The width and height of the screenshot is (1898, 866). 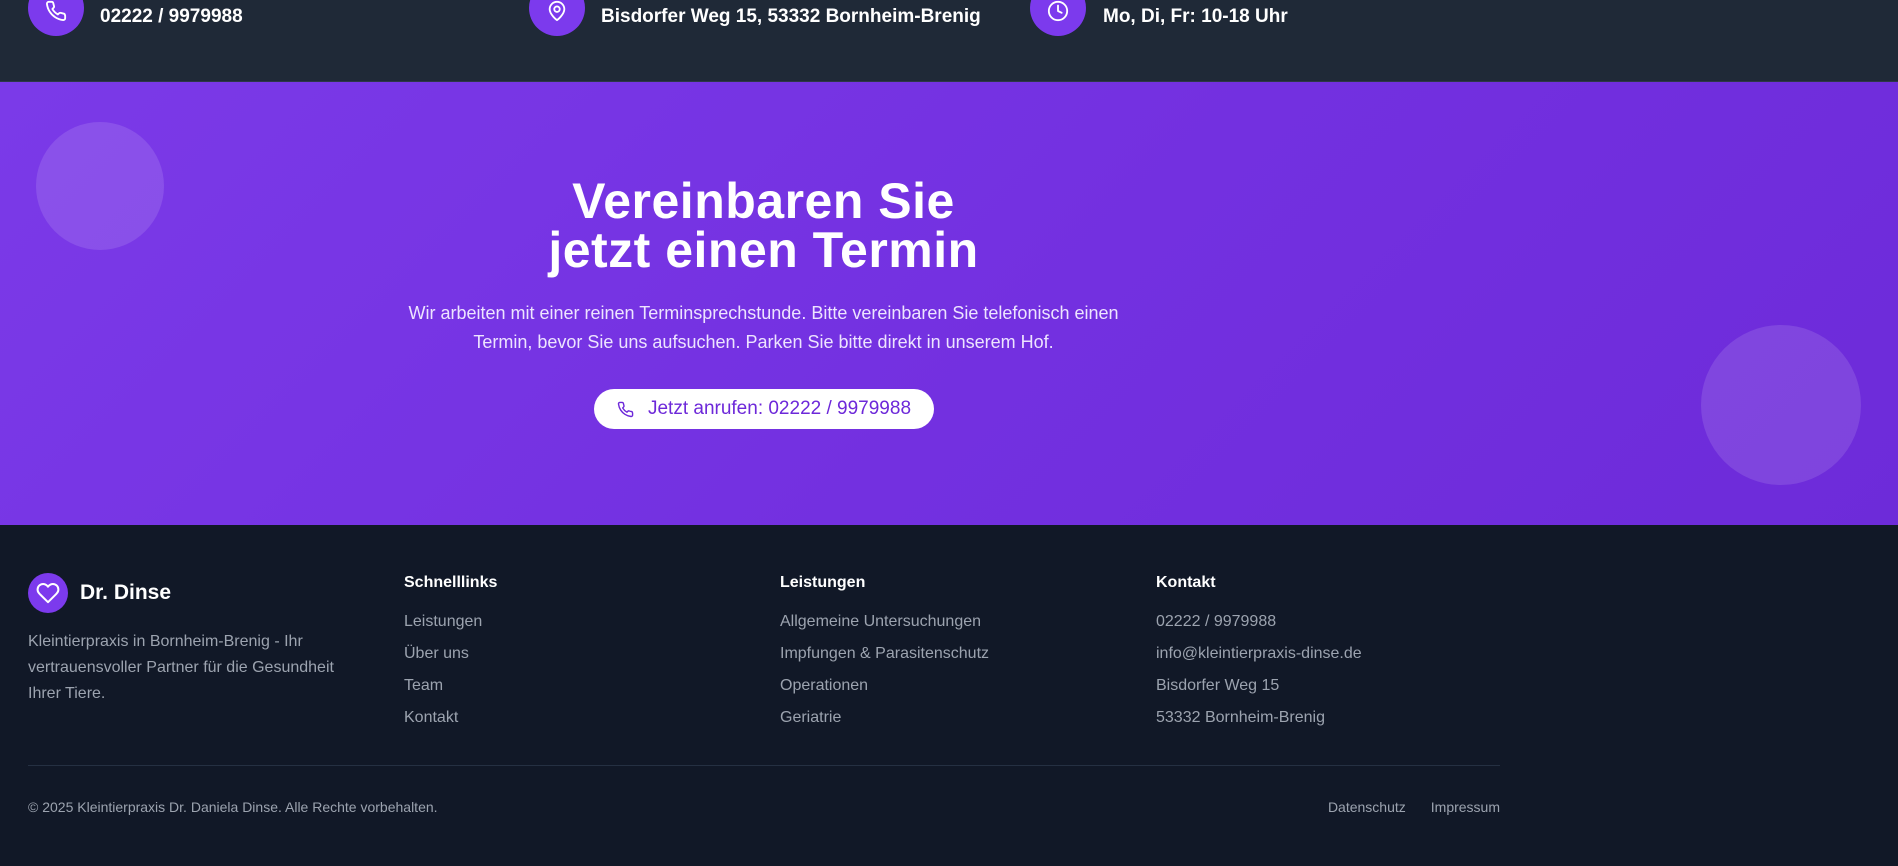 What do you see at coordinates (557, 18) in the screenshot?
I see `map-pin-icon` at bounding box center [557, 18].